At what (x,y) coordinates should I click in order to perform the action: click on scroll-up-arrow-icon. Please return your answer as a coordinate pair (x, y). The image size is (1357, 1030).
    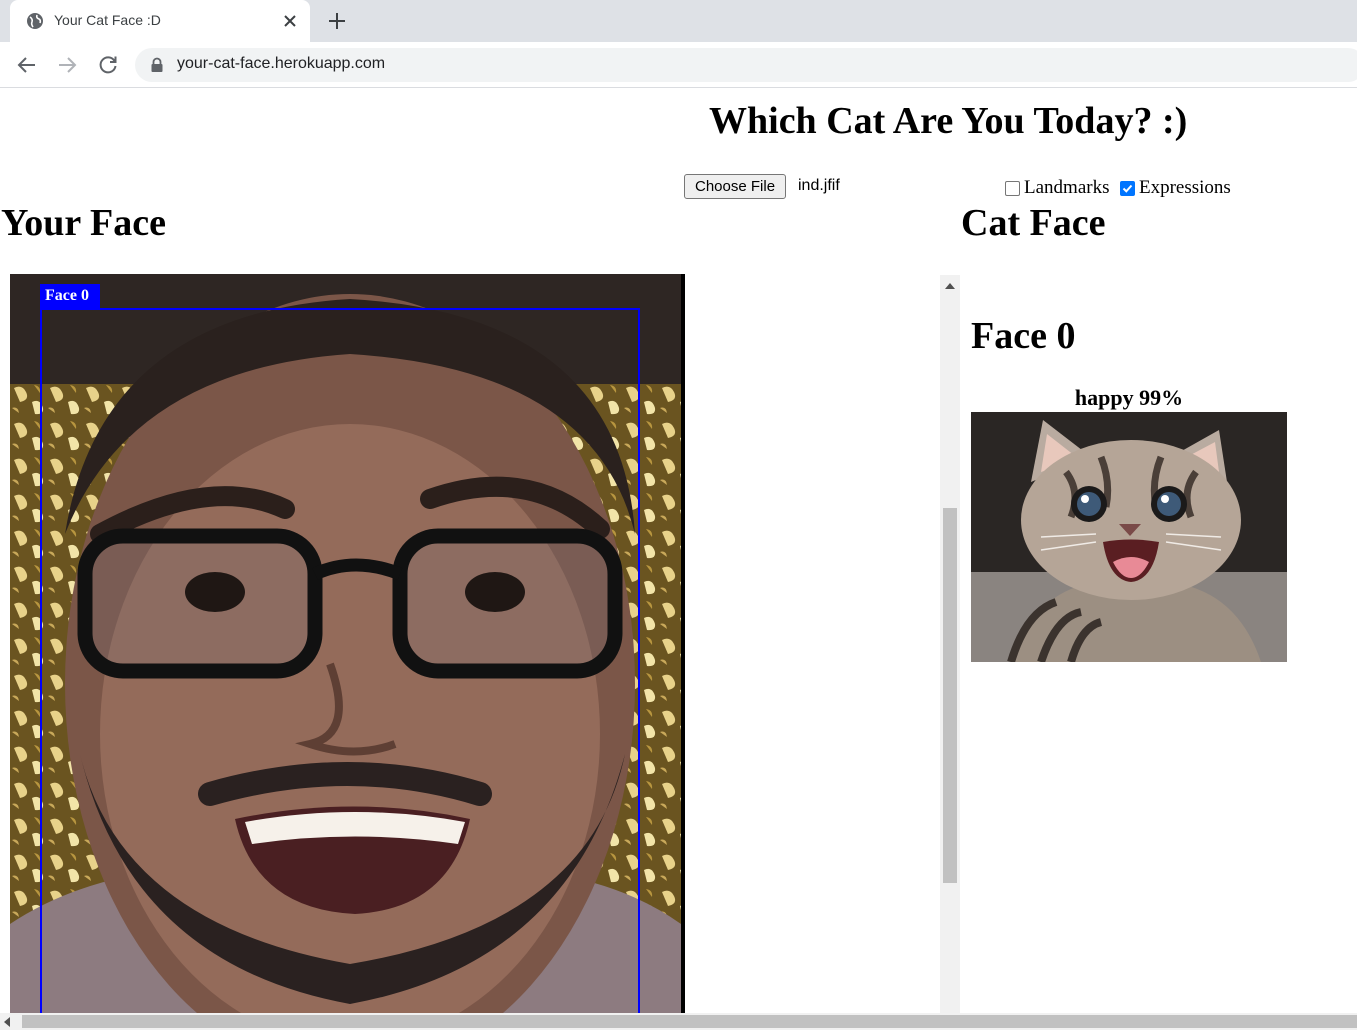
    Looking at the image, I should click on (950, 286).